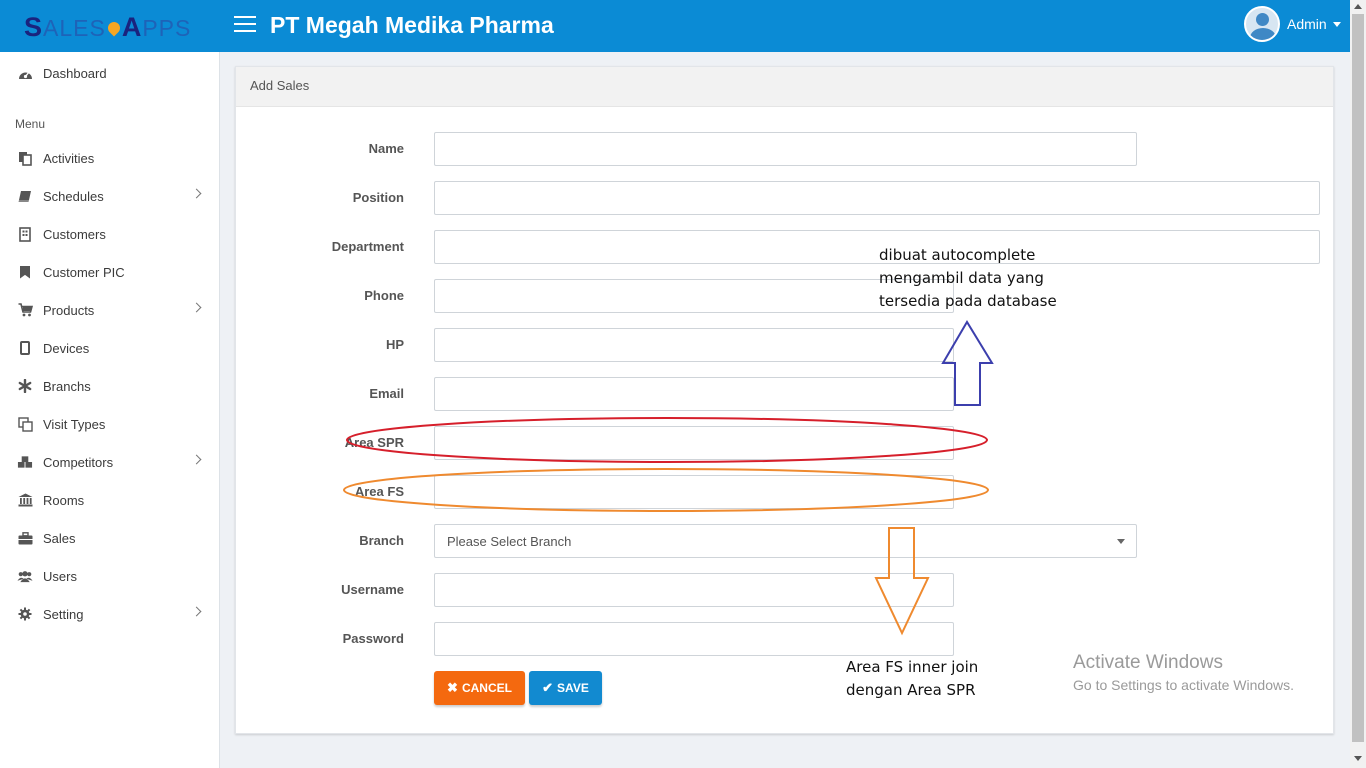 Image resolution: width=1366 pixels, height=768 pixels. What do you see at coordinates (1183, 685) in the screenshot?
I see `activate-windows-subtitle: Go to Settings to activate Windows.` at bounding box center [1183, 685].